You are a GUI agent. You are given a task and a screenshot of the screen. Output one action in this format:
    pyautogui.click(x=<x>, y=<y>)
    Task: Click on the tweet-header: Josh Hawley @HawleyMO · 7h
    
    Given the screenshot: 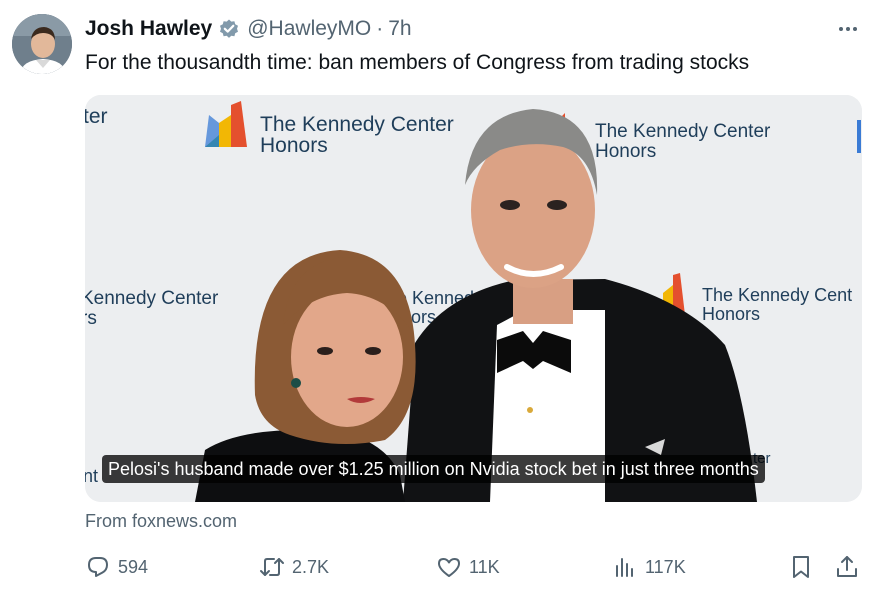 What is the action you would take?
    pyautogui.click(x=248, y=29)
    